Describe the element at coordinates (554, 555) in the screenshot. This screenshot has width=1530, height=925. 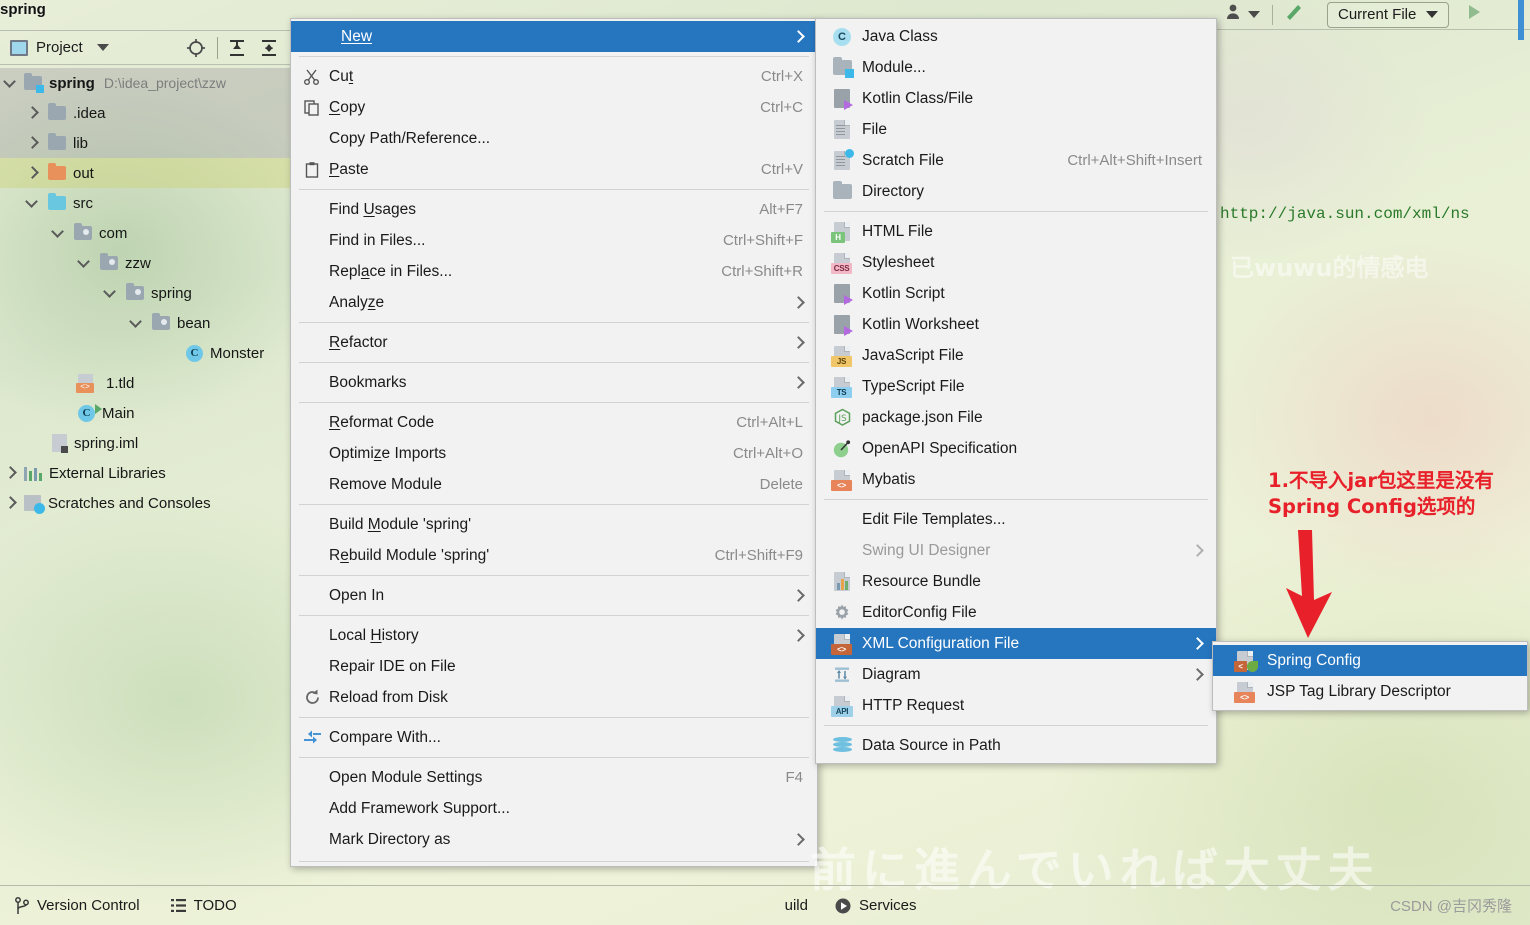
I see `menu-item-rebuild-module: Rebuild Module 'spring' Ctrl+Shift+F9` at that location.